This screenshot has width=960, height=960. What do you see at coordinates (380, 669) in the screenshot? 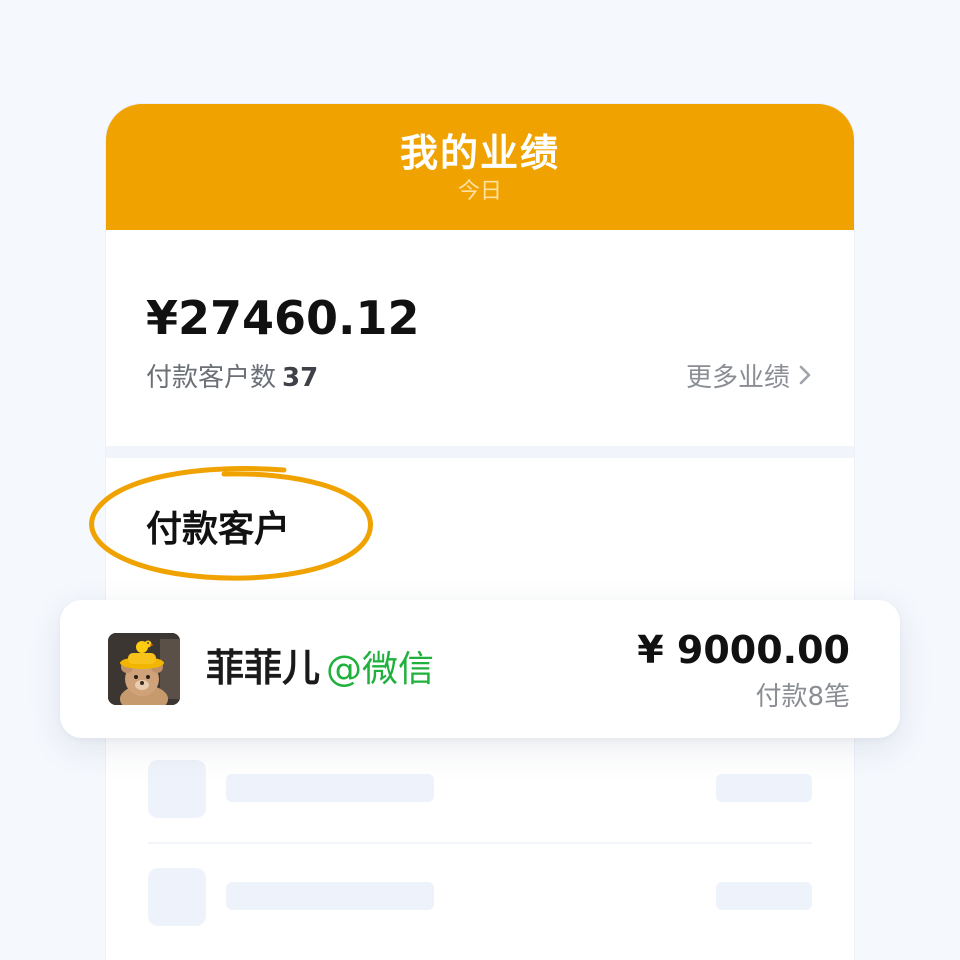
I see `customer-channel: @微信` at bounding box center [380, 669].